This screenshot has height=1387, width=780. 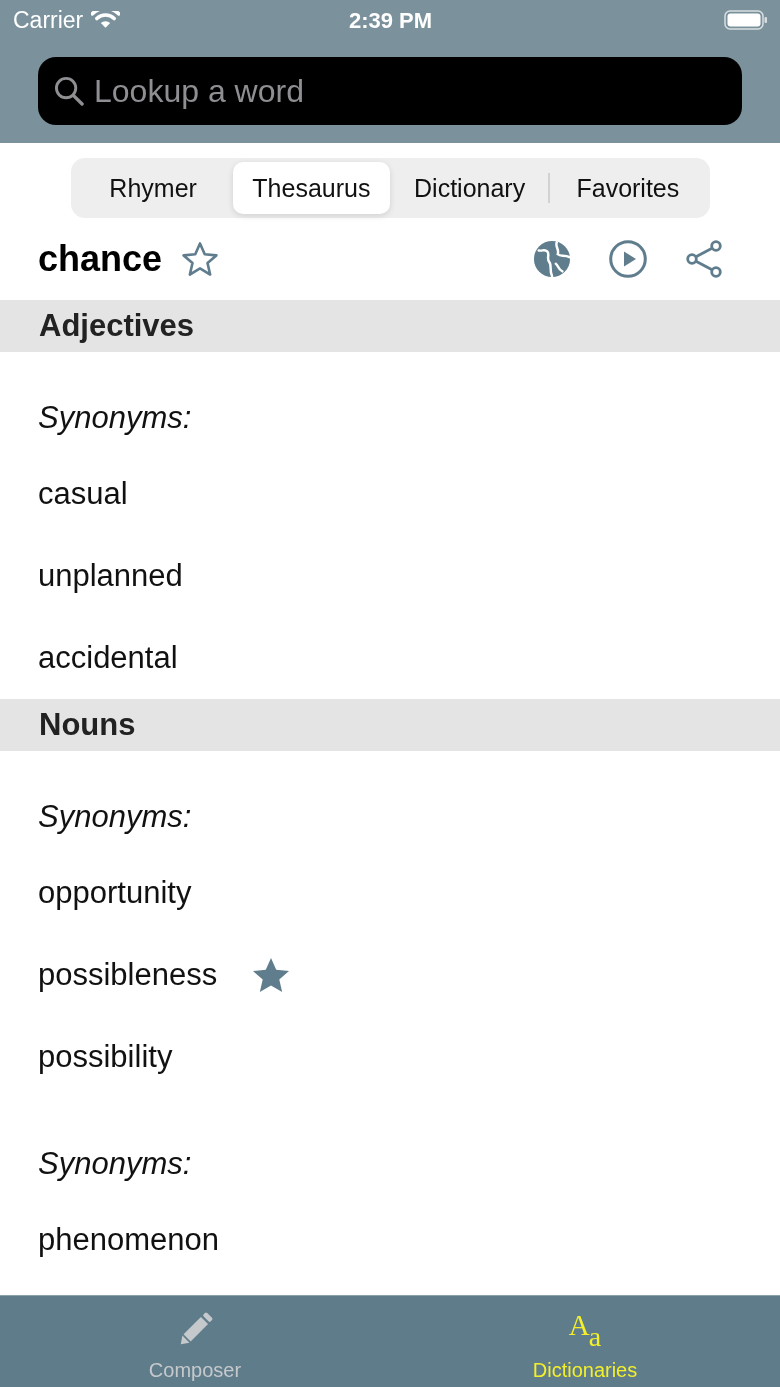 I want to click on synonym-word: unplanned, so click(x=110, y=576).